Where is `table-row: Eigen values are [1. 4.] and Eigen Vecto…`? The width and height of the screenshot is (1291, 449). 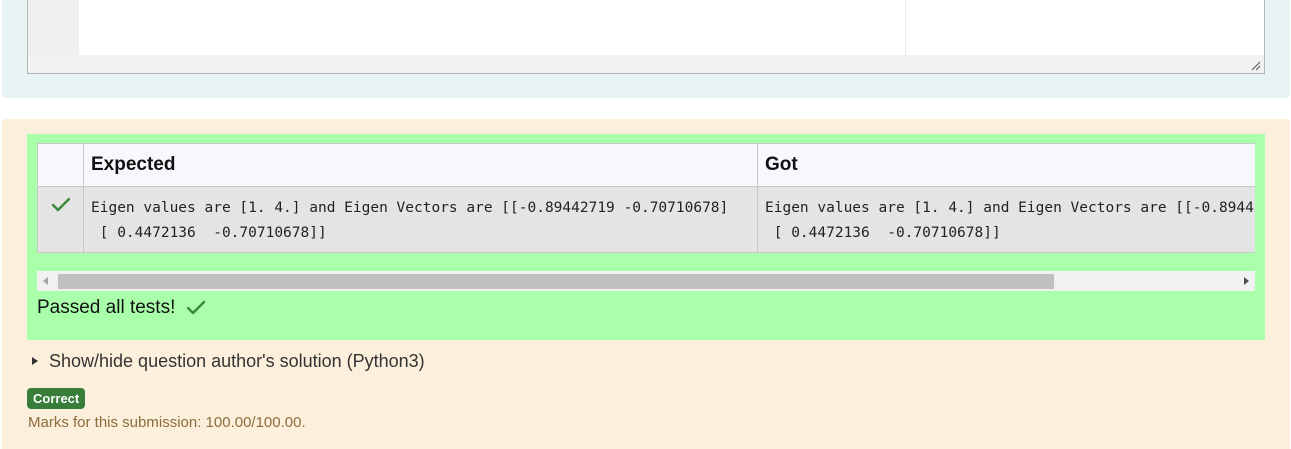
table-row: Eigen values are [1. 4.] and Eigen Vecto… is located at coordinates (646, 219).